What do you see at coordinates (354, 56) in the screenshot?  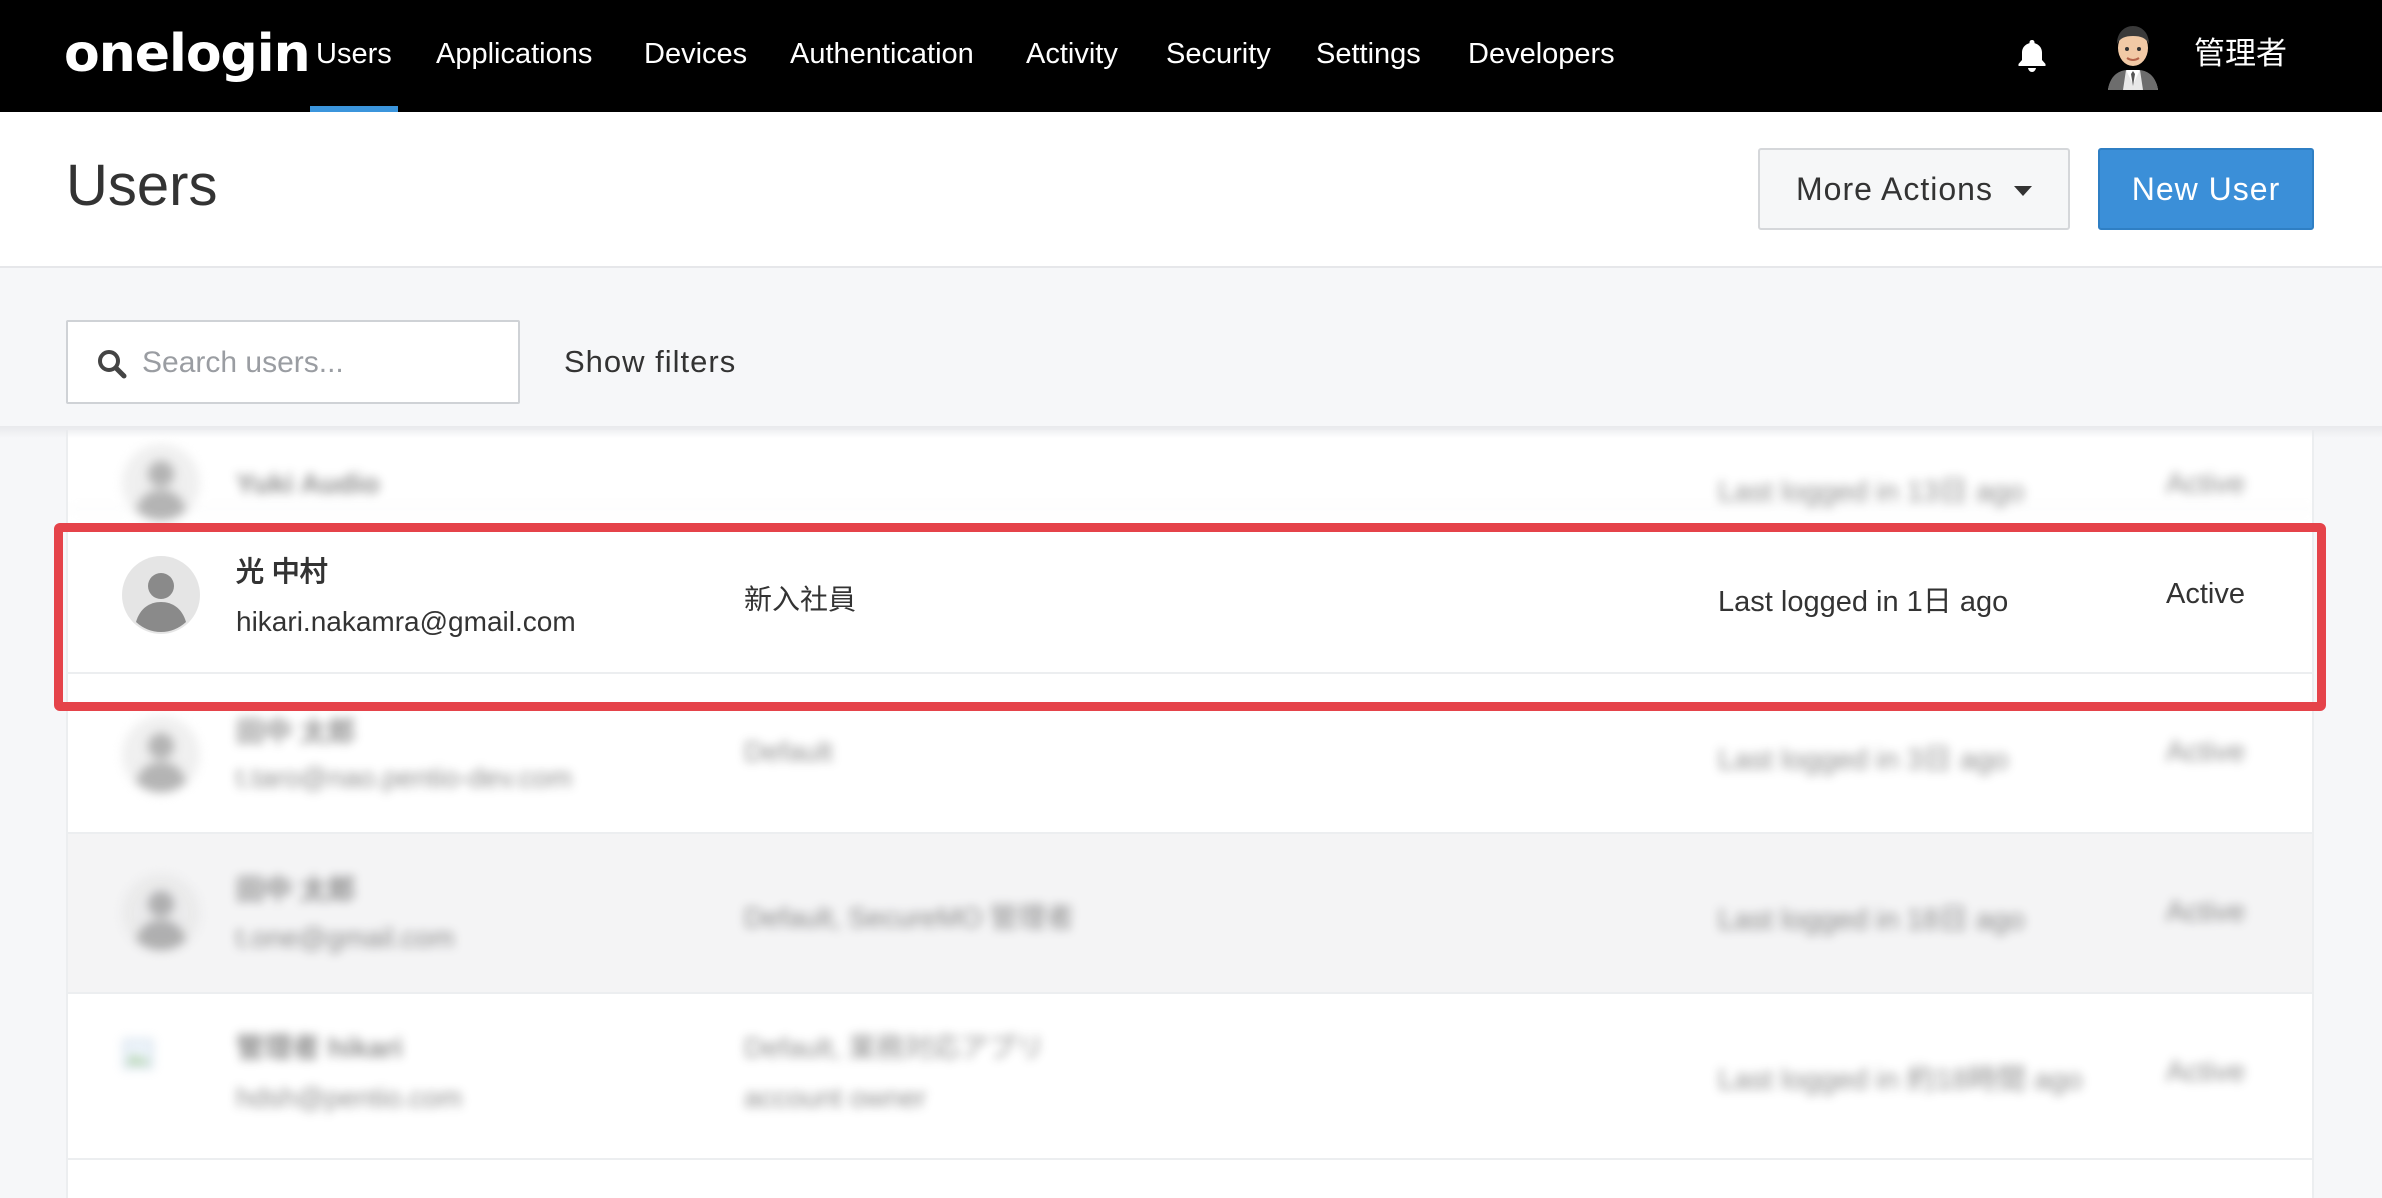 I see `nav-item-users: Users` at bounding box center [354, 56].